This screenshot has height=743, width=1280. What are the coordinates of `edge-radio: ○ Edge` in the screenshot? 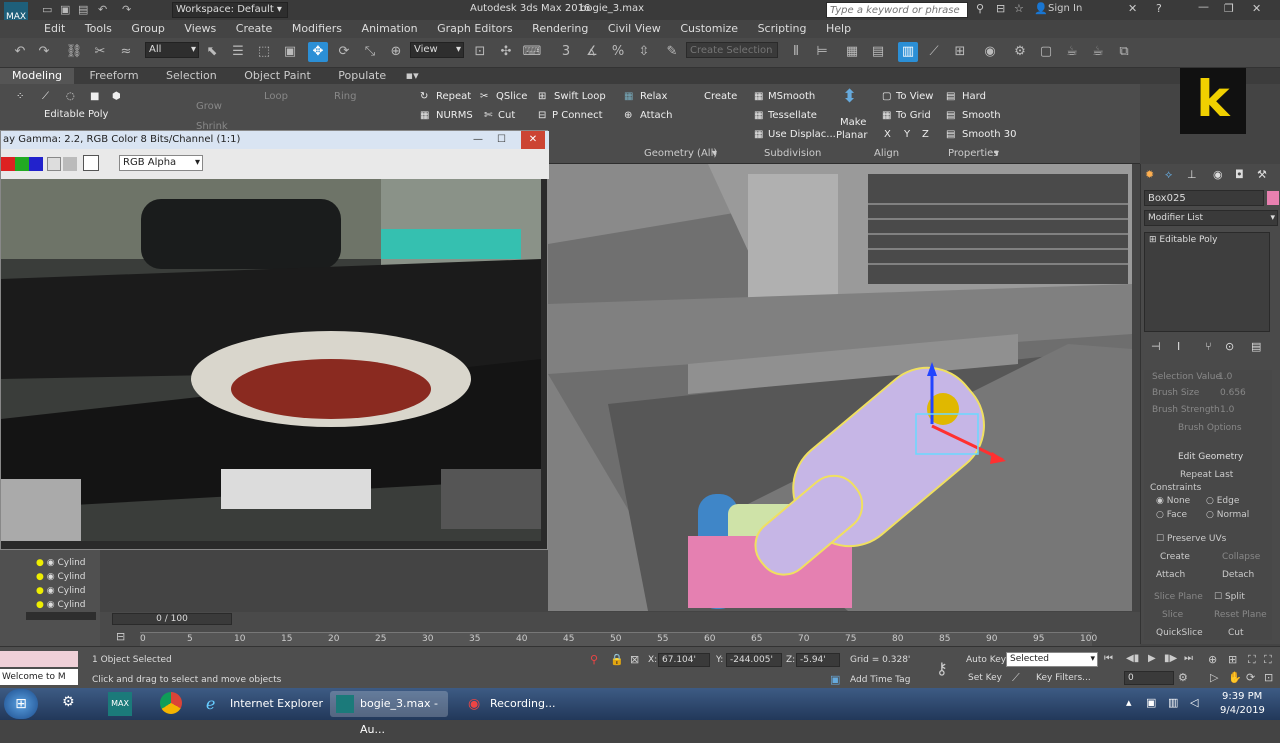 It's located at (1222, 501).